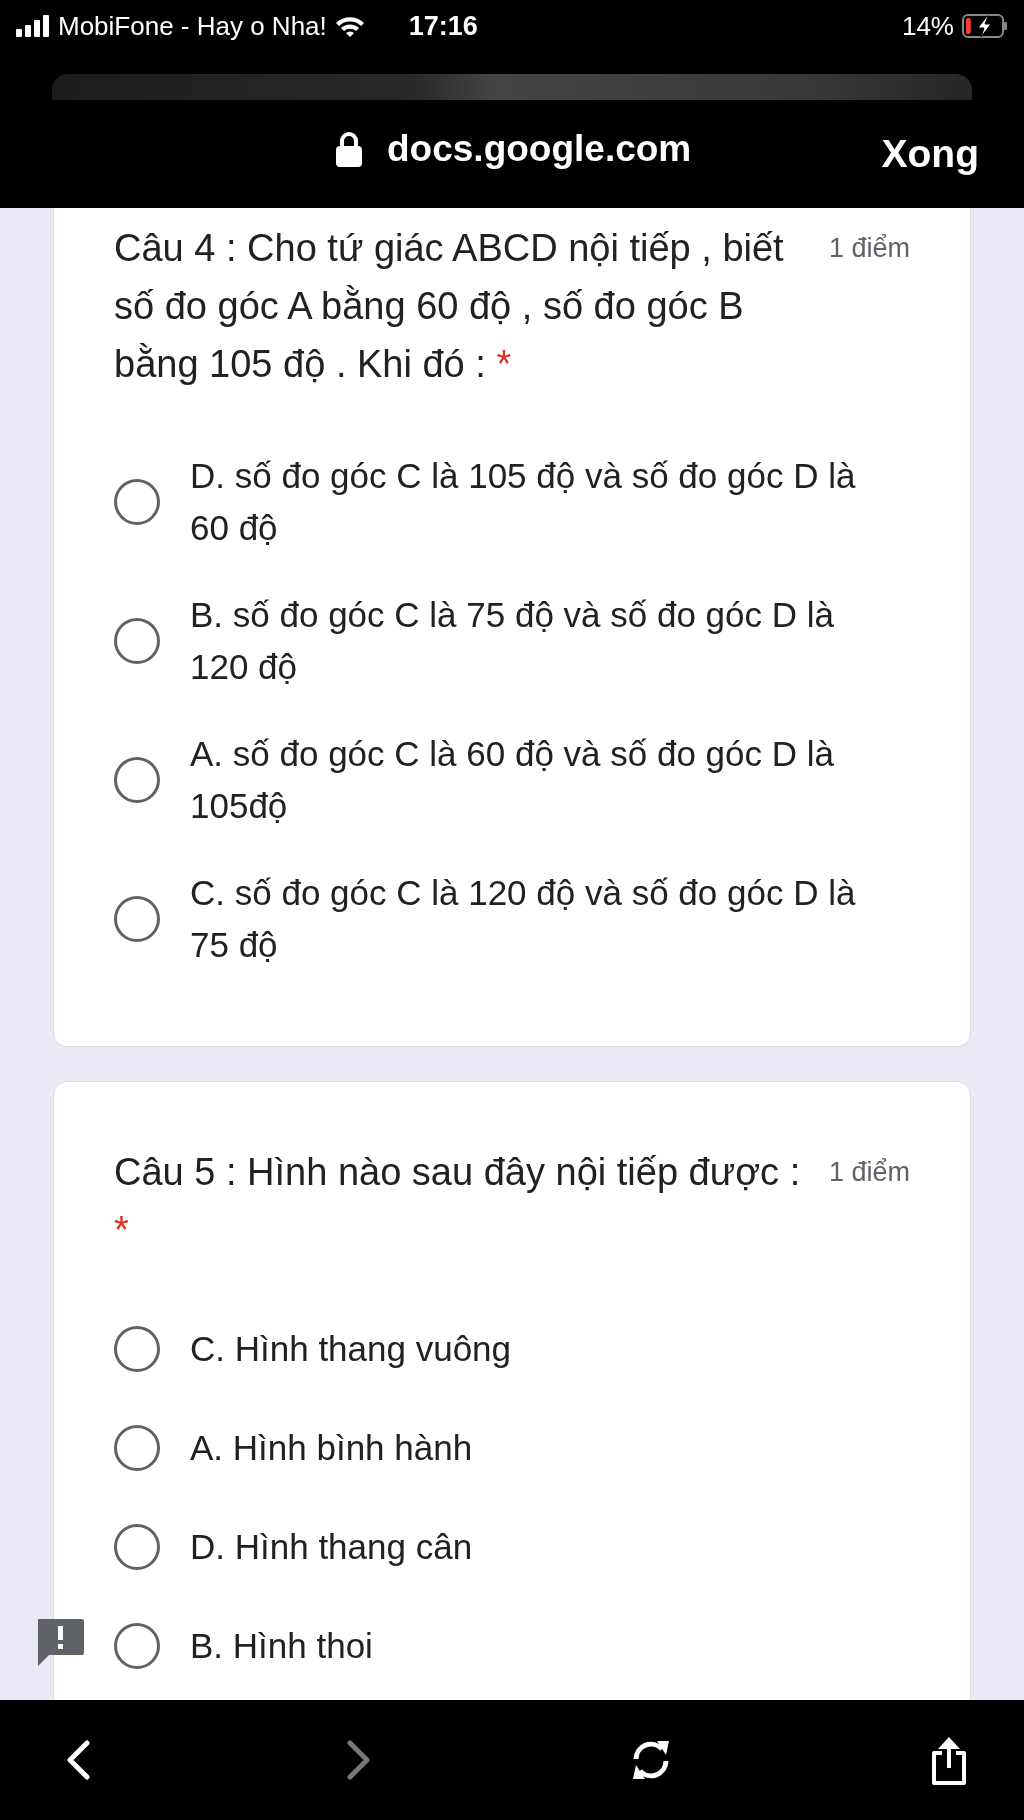 The width and height of the screenshot is (1024, 1820). Describe the element at coordinates (349, 26) in the screenshot. I see `wifi-icon` at that location.